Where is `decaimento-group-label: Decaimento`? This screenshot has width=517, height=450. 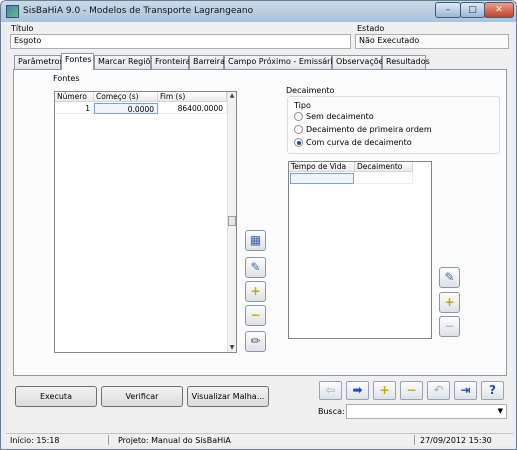 decaimento-group-label: Decaimento is located at coordinates (310, 90).